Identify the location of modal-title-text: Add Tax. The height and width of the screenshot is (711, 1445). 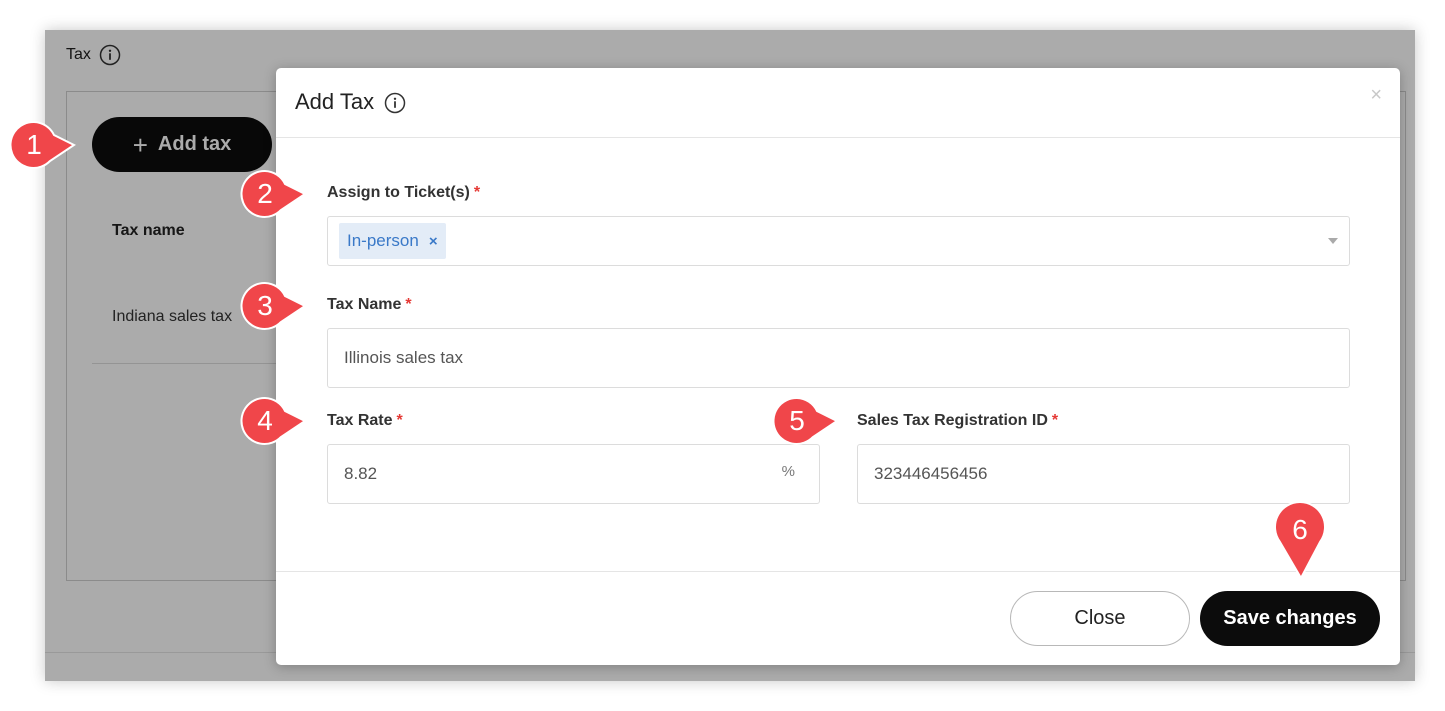
(335, 101).